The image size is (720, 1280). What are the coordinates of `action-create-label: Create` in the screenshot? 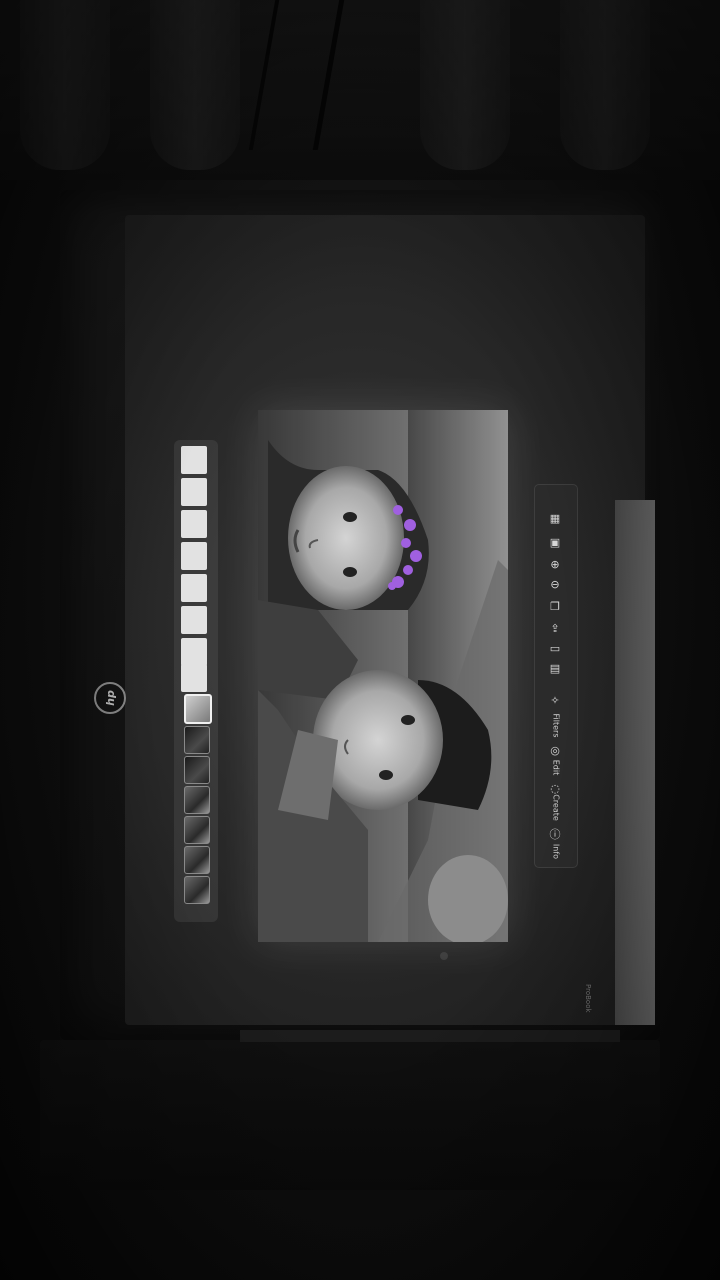 It's located at (556, 807).